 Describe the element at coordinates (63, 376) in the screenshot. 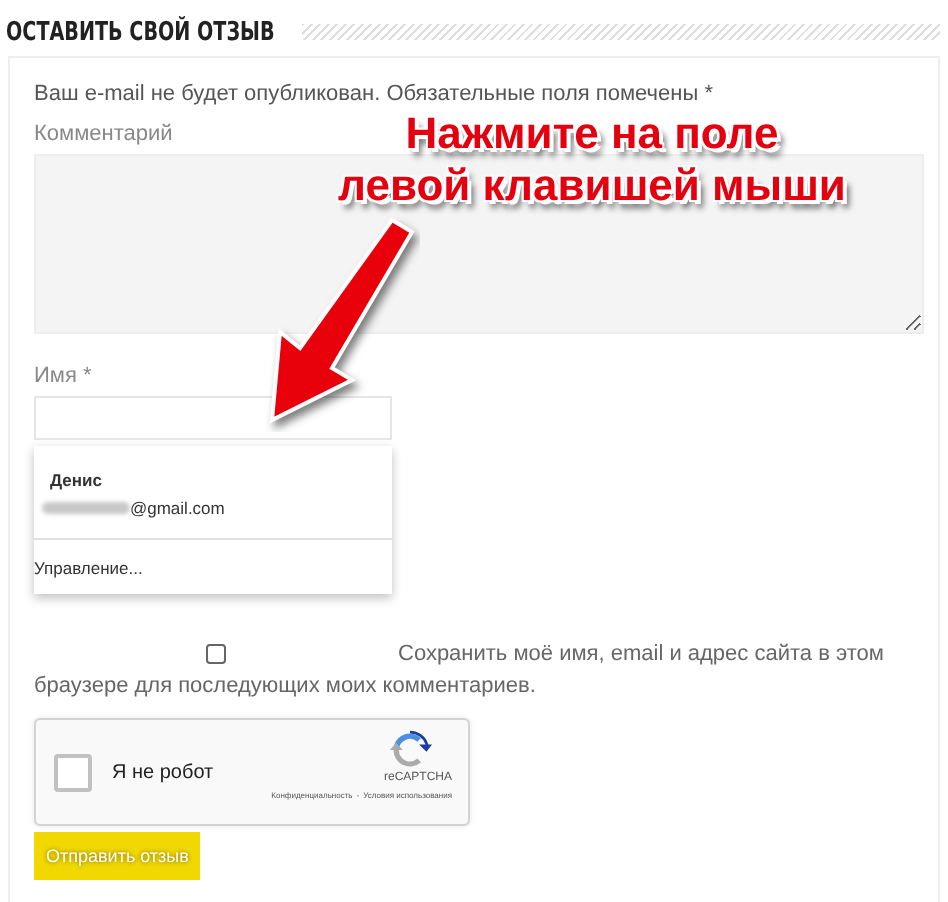

I see `field-label: Имя *` at that location.